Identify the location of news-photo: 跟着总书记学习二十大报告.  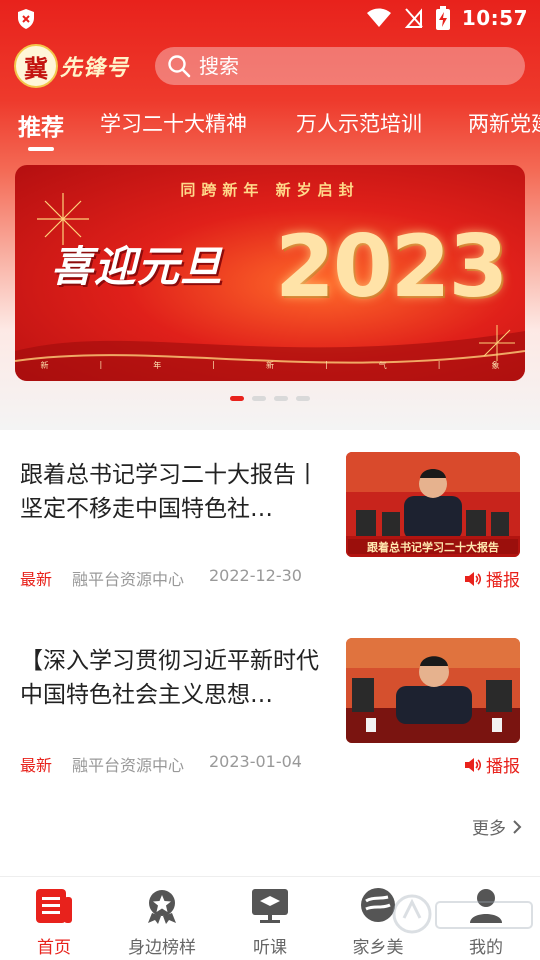
(433, 504).